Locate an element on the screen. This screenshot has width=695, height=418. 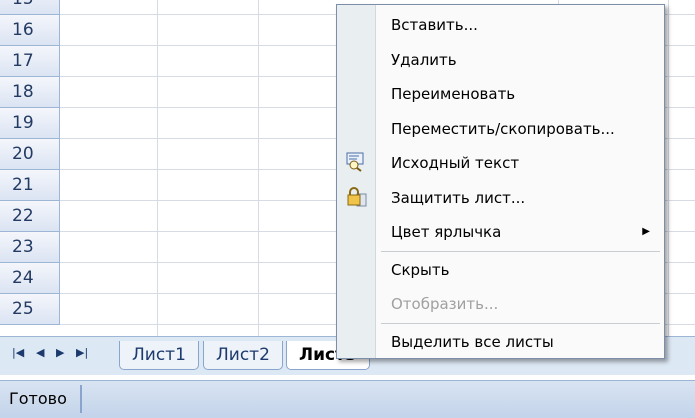
menu-item-label: Цвет ярлычка is located at coordinates (446, 232).